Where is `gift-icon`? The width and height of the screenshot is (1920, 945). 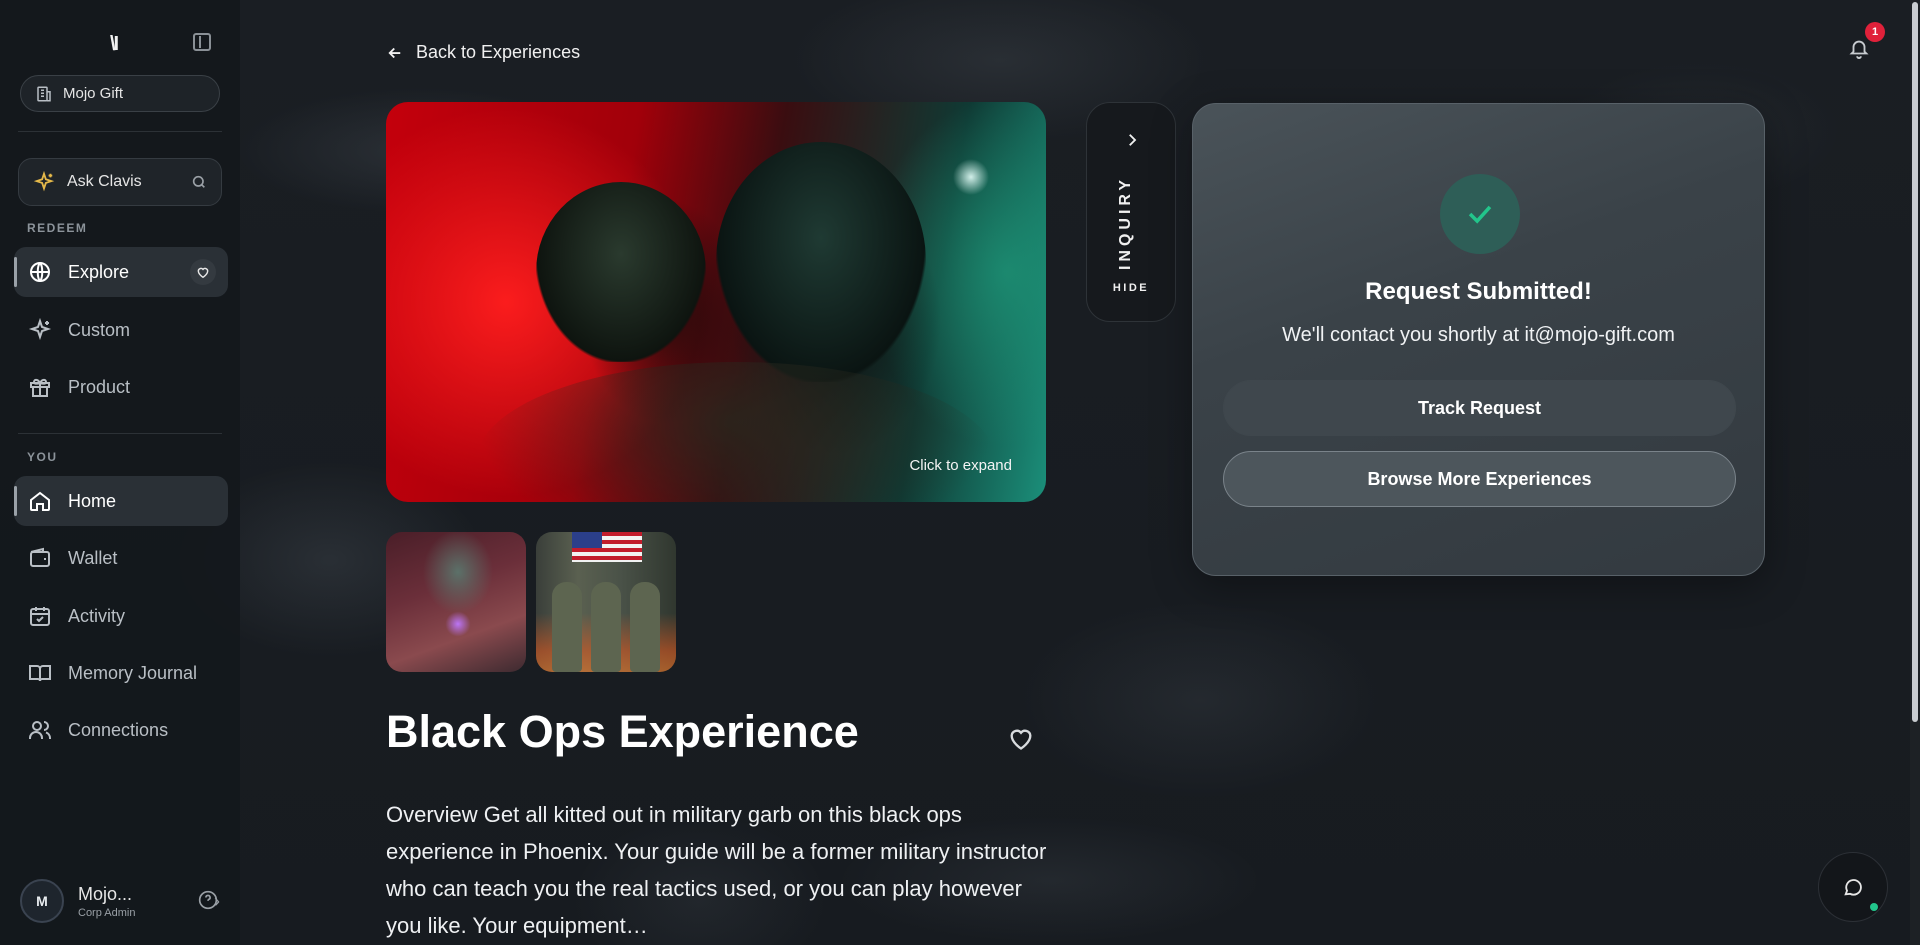
gift-icon is located at coordinates (40, 387).